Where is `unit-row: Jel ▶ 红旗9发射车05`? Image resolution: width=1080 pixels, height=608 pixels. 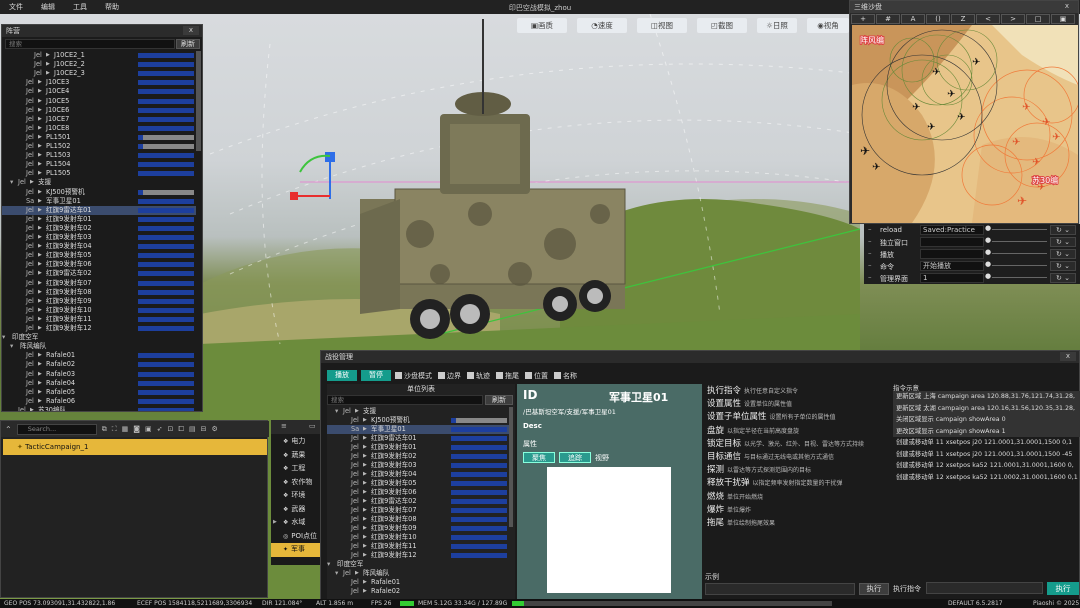
unit-row: Jel ▶ 红旗9发射车05 is located at coordinates (418, 483).